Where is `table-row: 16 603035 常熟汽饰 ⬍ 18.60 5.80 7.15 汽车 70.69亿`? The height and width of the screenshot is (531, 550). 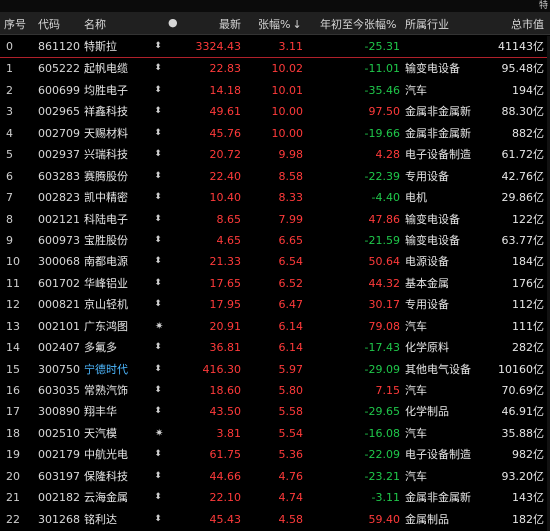
table-row: 16 603035 常熟汽饰 ⬍ 18.60 5.80 7.15 汽车 70.69亿 is located at coordinates (275, 390).